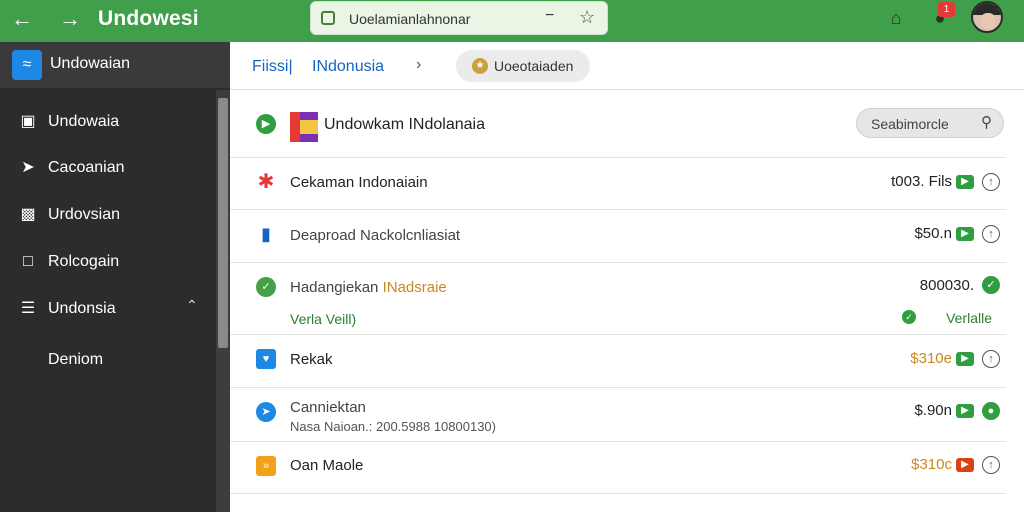 Image resolution: width=1024 pixels, height=512 pixels. Describe the element at coordinates (328, 407) in the screenshot. I see `row-title: Canniektan` at that location.